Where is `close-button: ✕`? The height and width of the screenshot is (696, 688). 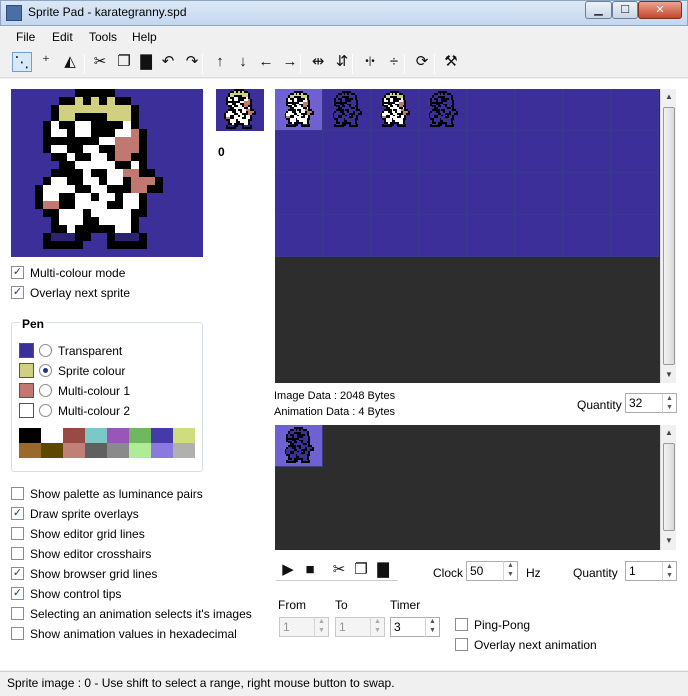
close-button: ✕ is located at coordinates (660, 10).